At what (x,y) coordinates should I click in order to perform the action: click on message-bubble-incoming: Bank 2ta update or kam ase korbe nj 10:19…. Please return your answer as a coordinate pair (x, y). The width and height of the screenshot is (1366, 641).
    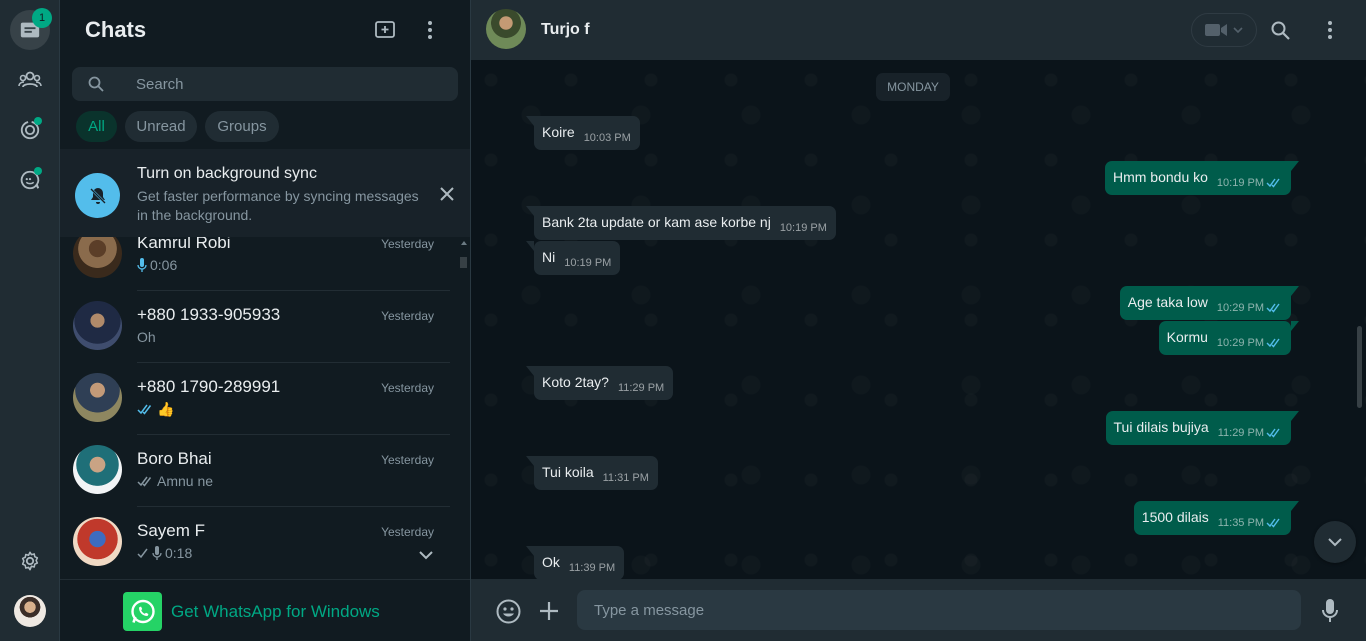
    Looking at the image, I should click on (681, 223).